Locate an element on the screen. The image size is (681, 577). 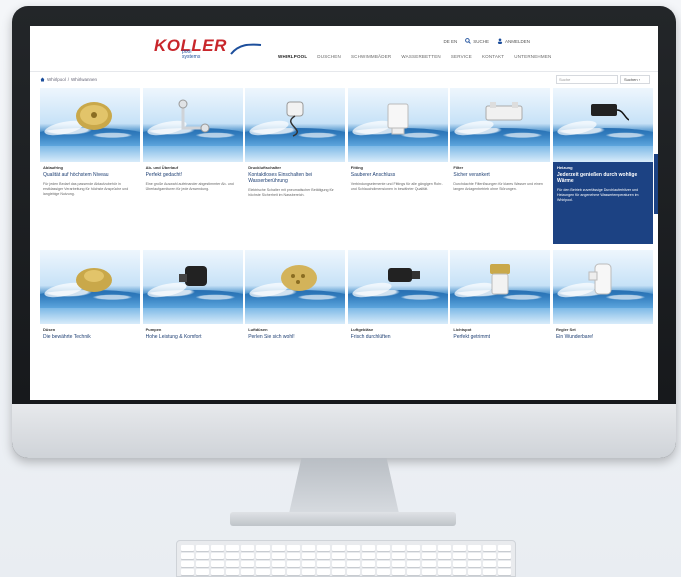
nav-item-unternehmen: UNTERNEHMEN is located at coordinates (532, 56).